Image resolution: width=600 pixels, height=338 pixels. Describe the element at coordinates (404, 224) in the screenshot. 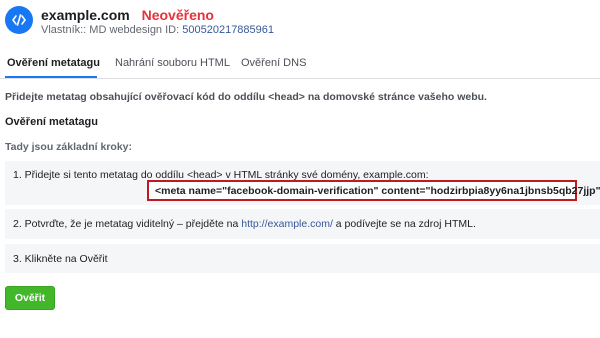

I see `step-2-suffix: a podívejte se na zdroj HTML.` at that location.